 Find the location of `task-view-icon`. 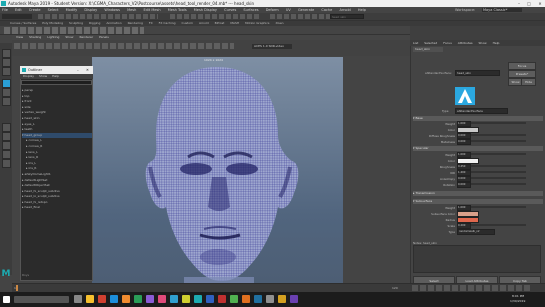

task-view-icon is located at coordinates (78, 299).